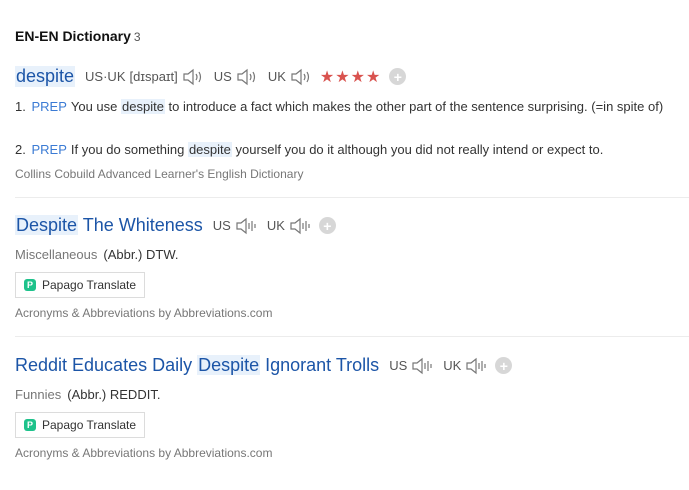  I want to click on headword-pre: Reddit Educates Daily, so click(106, 365).